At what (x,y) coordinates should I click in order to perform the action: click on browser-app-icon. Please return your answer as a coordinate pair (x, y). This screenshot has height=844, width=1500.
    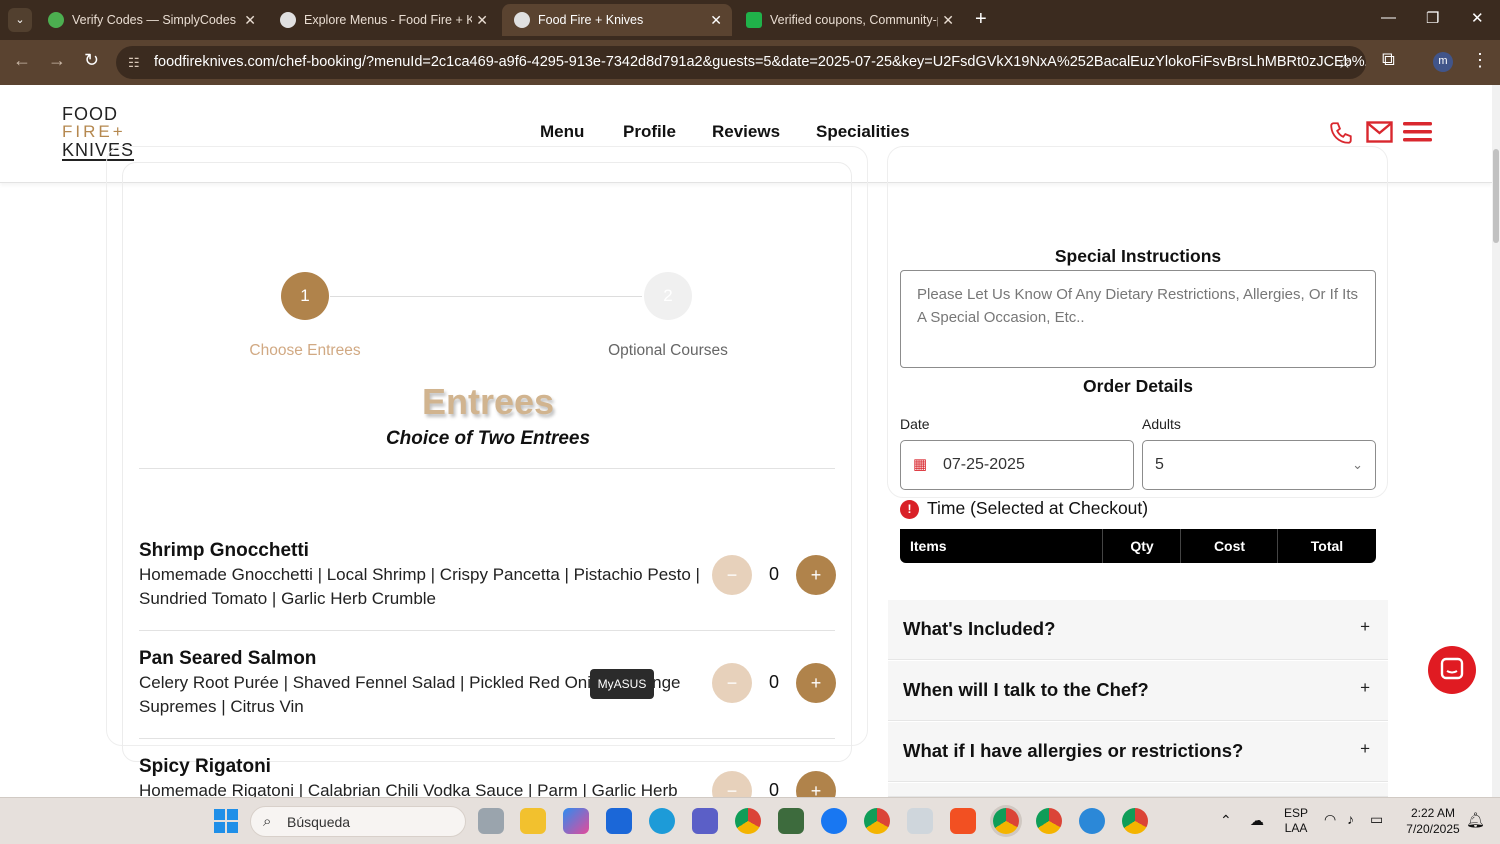
    Looking at the image, I should click on (1092, 821).